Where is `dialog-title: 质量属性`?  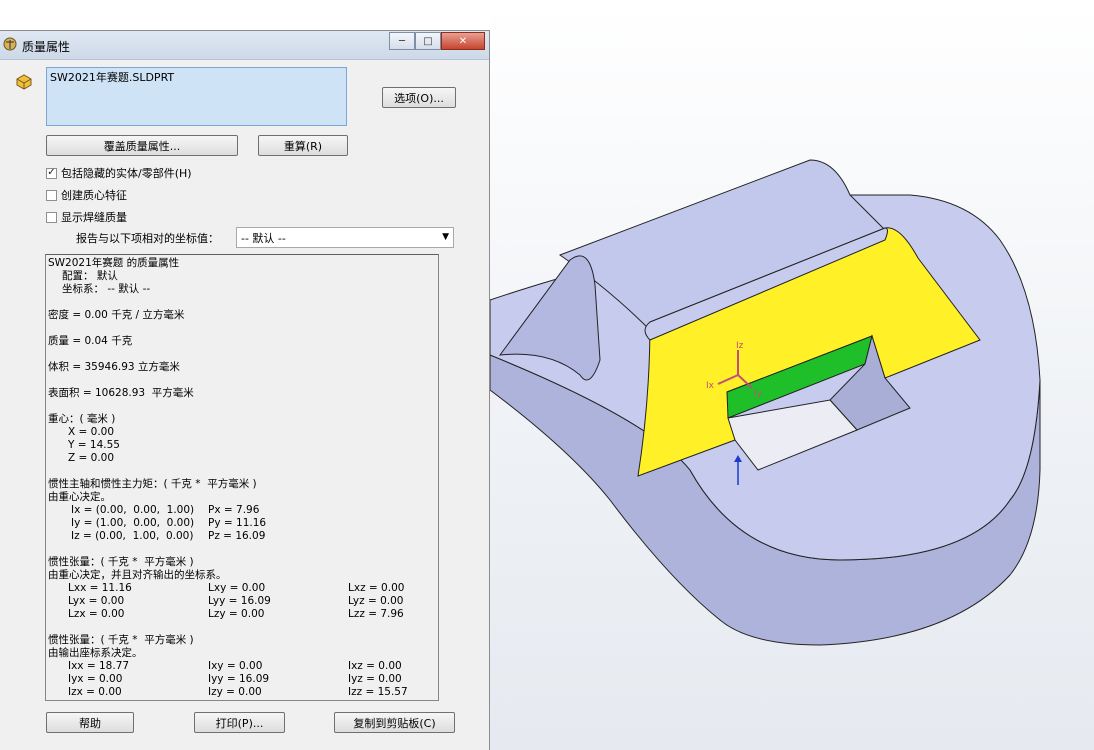
dialog-title: 质量属性 is located at coordinates (46, 47).